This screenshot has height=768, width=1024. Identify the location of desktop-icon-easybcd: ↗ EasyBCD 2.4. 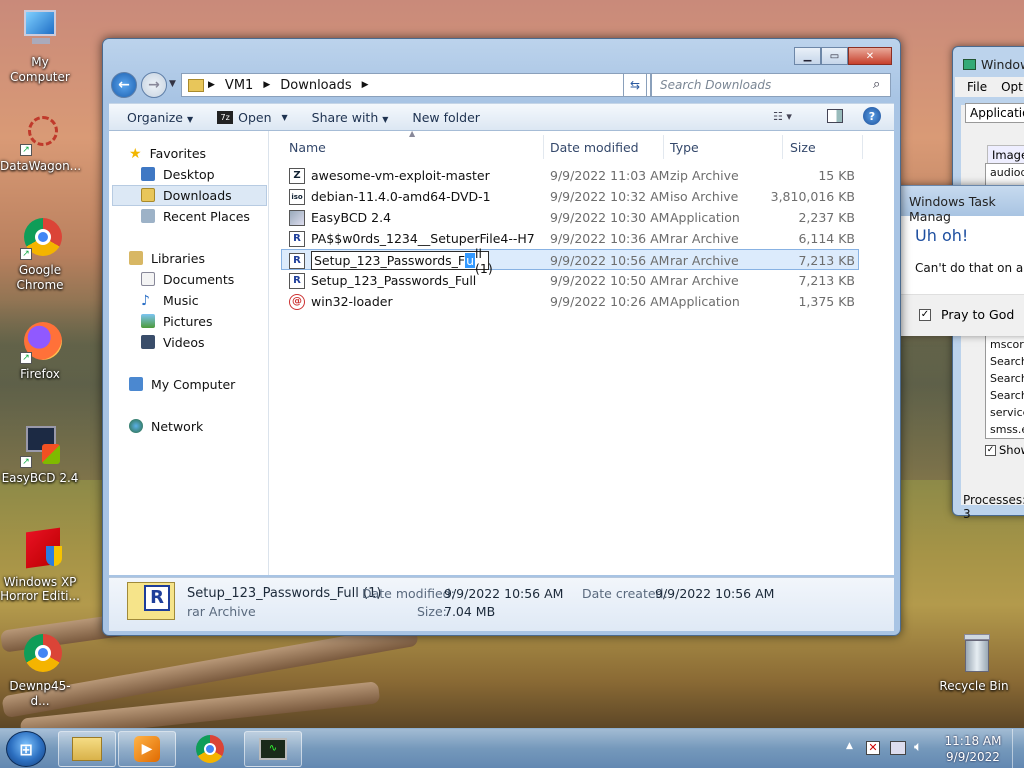
(40, 455).